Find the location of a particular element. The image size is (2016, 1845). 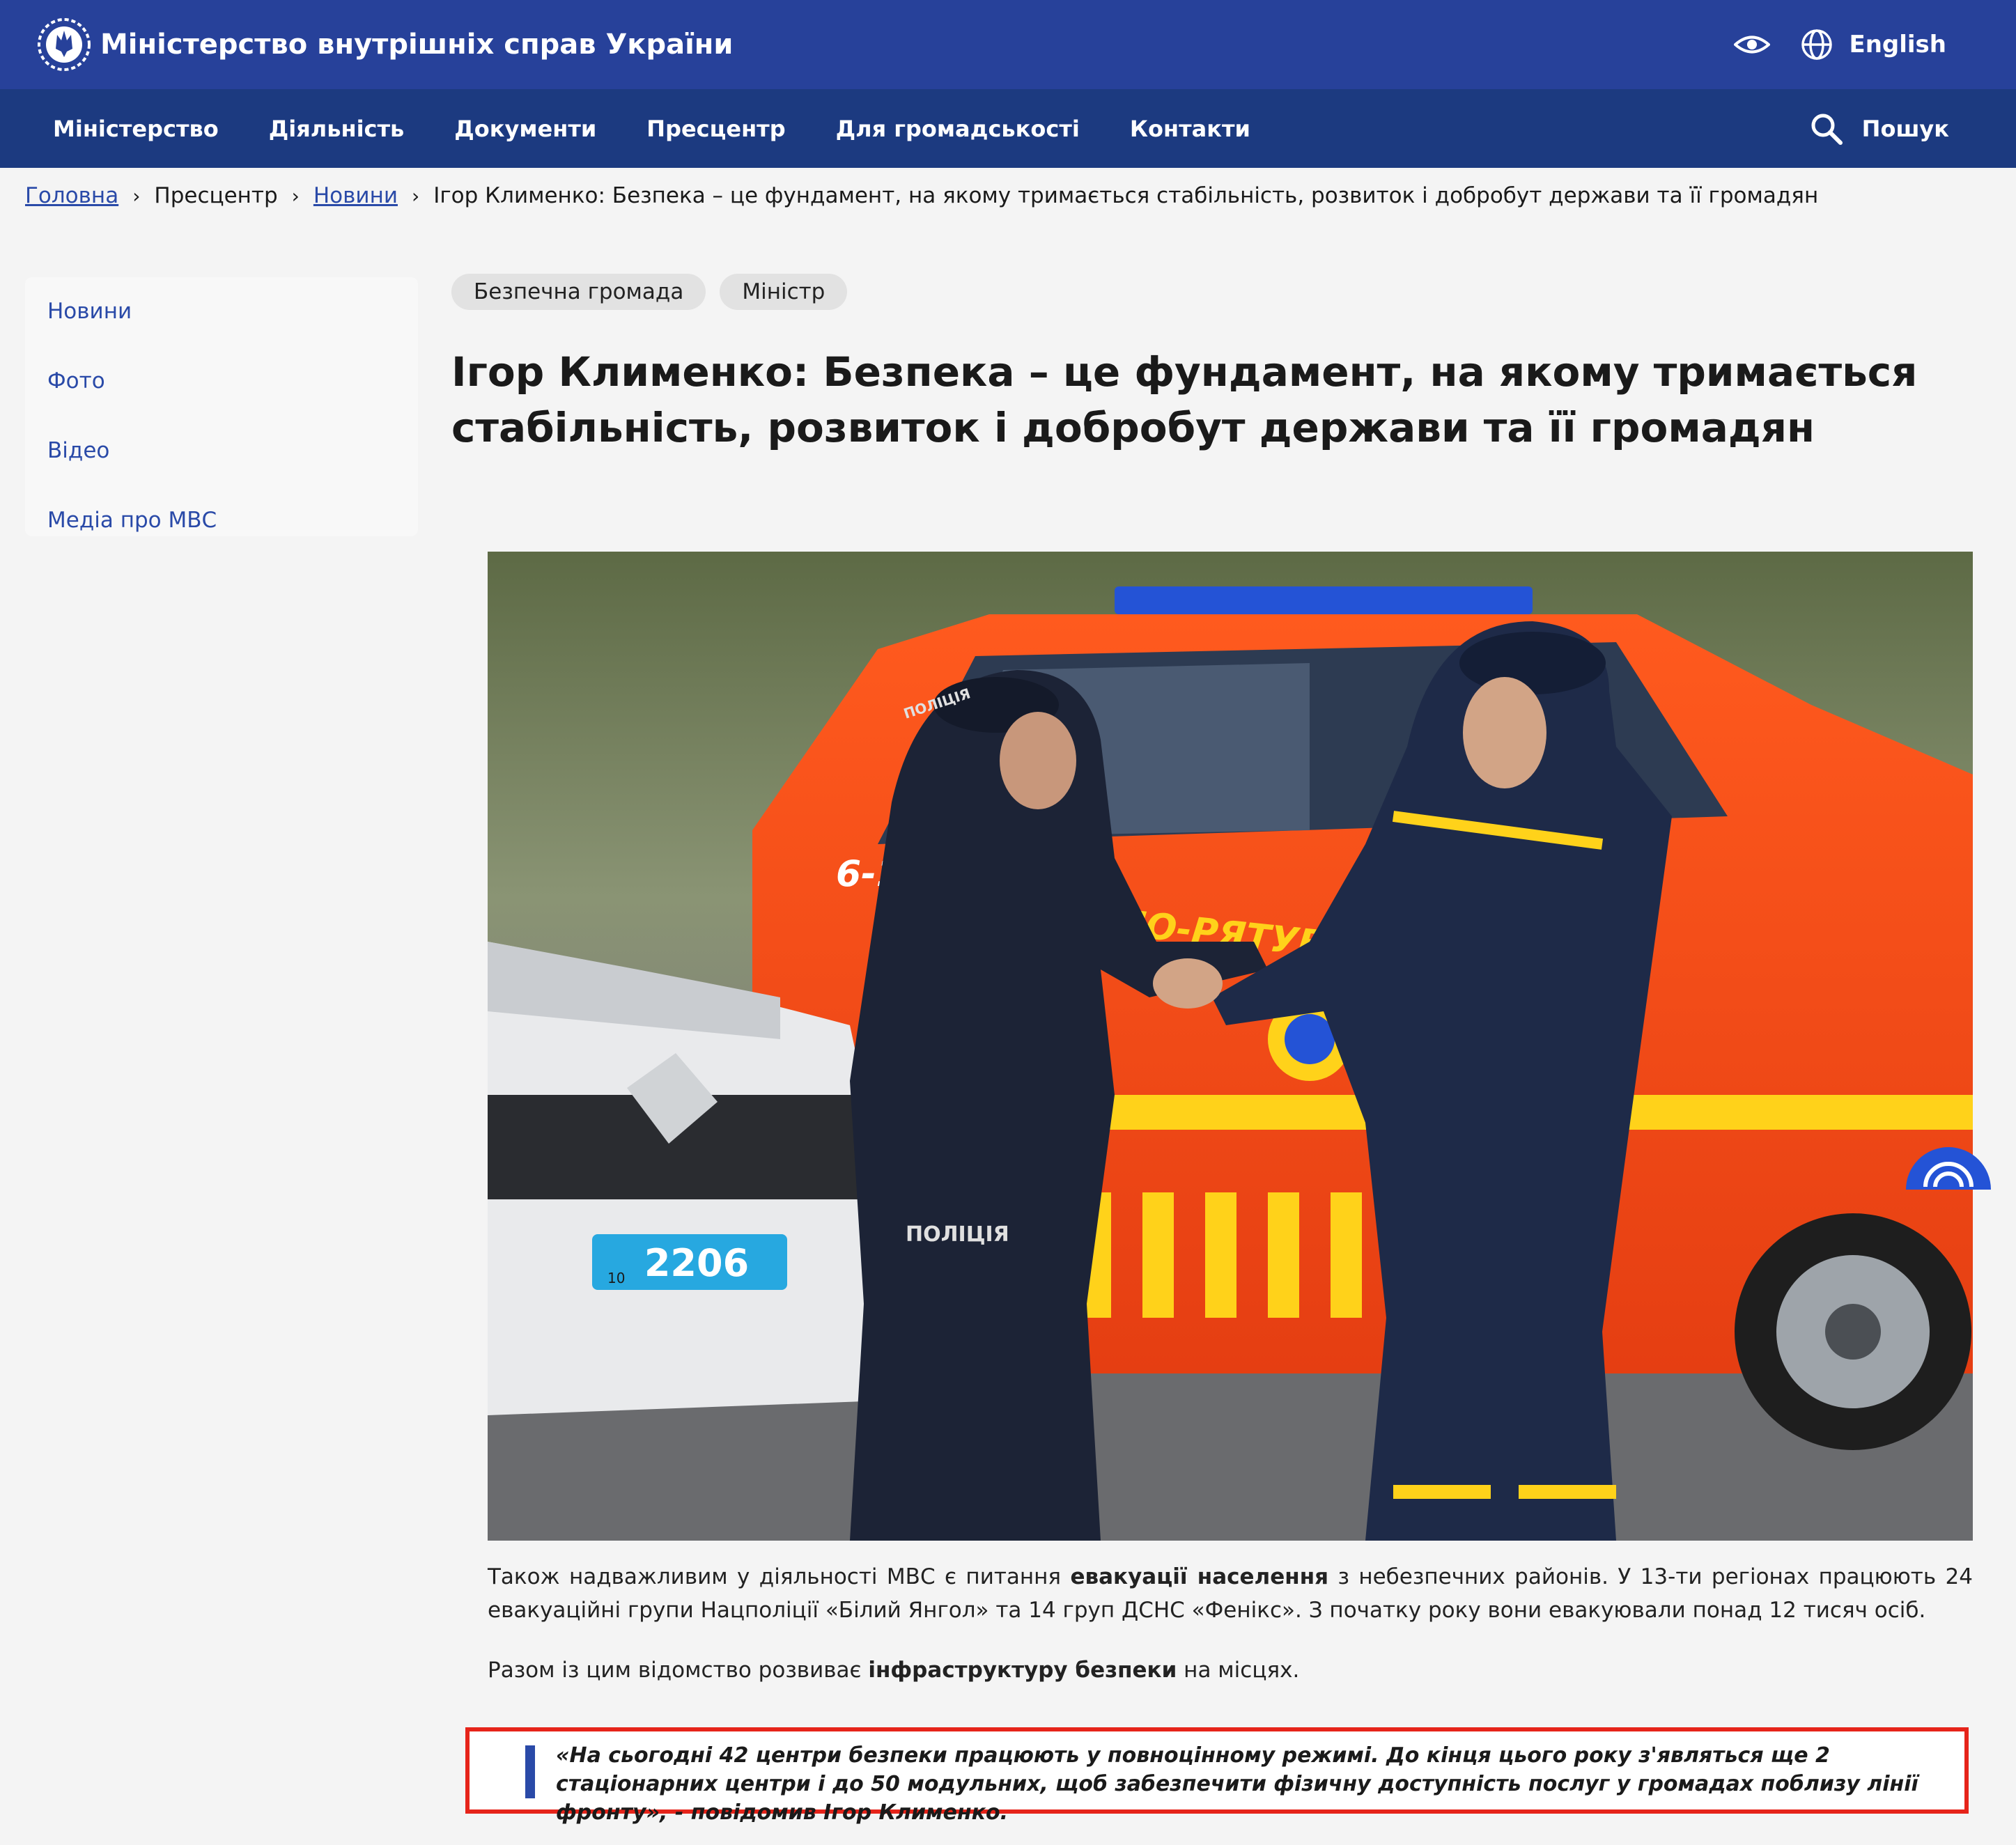

section-sidebar: Новини Фото Відео Медіа про МВС is located at coordinates (222, 406).